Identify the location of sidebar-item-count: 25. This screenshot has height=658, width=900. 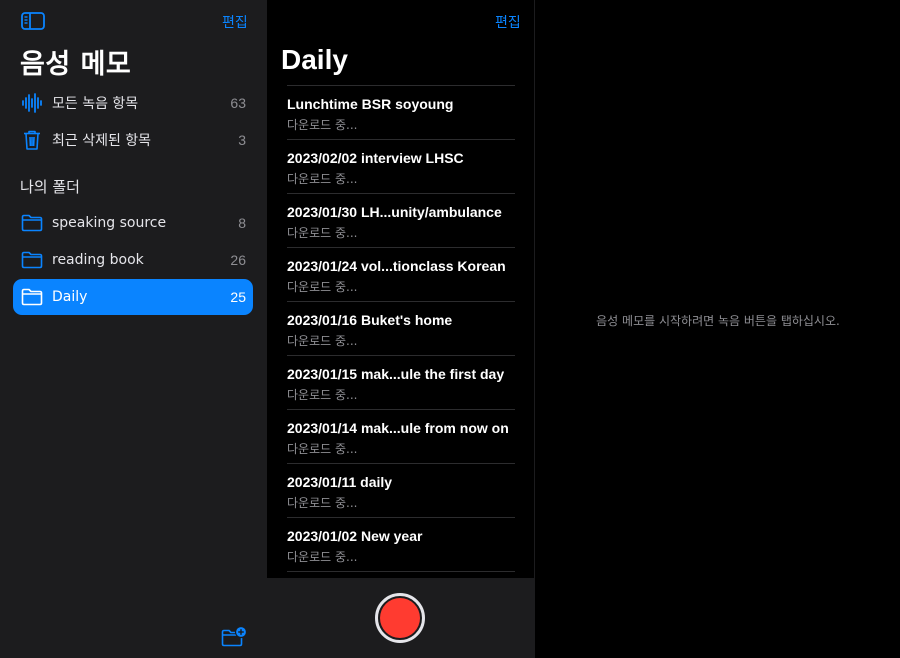
(238, 297).